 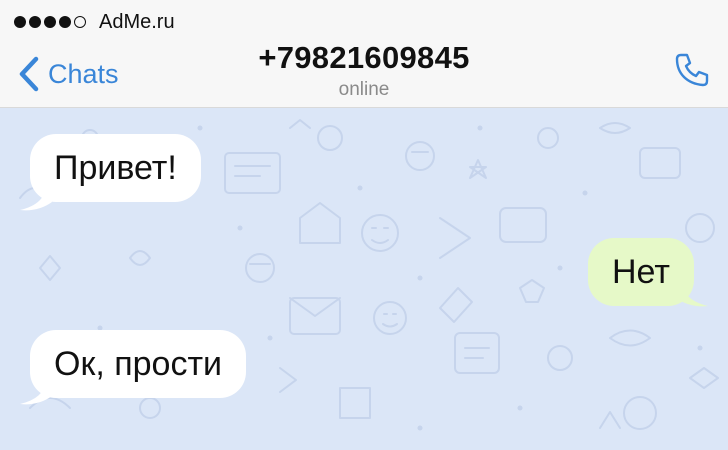 What do you see at coordinates (80, 22) in the screenshot?
I see `signal-dot-empty` at bounding box center [80, 22].